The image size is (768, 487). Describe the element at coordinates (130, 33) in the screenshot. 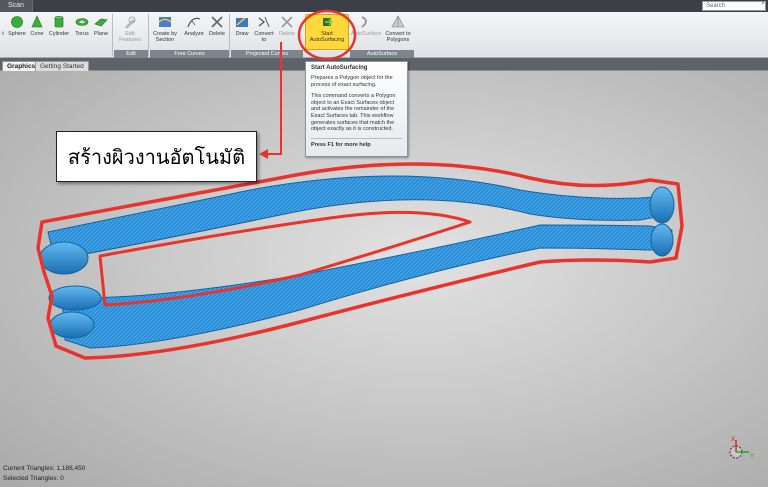

I see `edit-features-button: Edit Features` at that location.